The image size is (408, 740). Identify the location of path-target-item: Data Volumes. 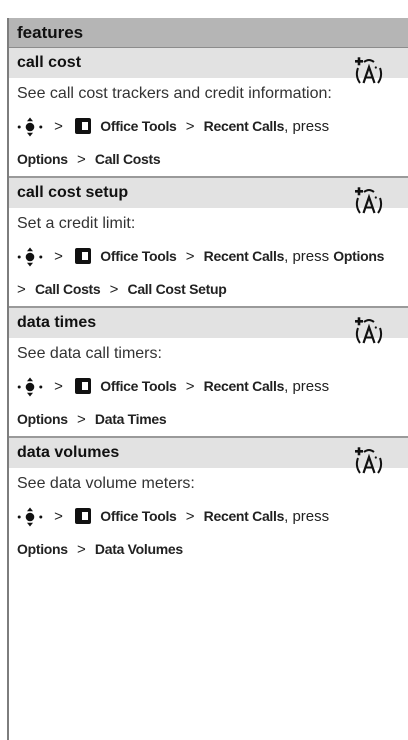
(138, 549).